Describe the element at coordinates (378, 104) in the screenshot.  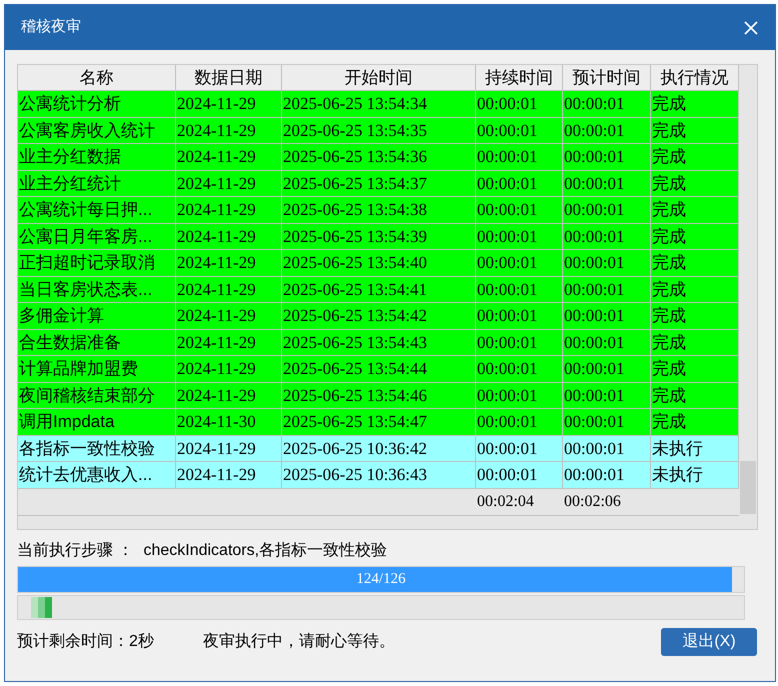
I see `table-row: 公寓统计分析 2024-11-29 2025-06-25 13:54:34 00:00:01 00:00:01 完成` at that location.